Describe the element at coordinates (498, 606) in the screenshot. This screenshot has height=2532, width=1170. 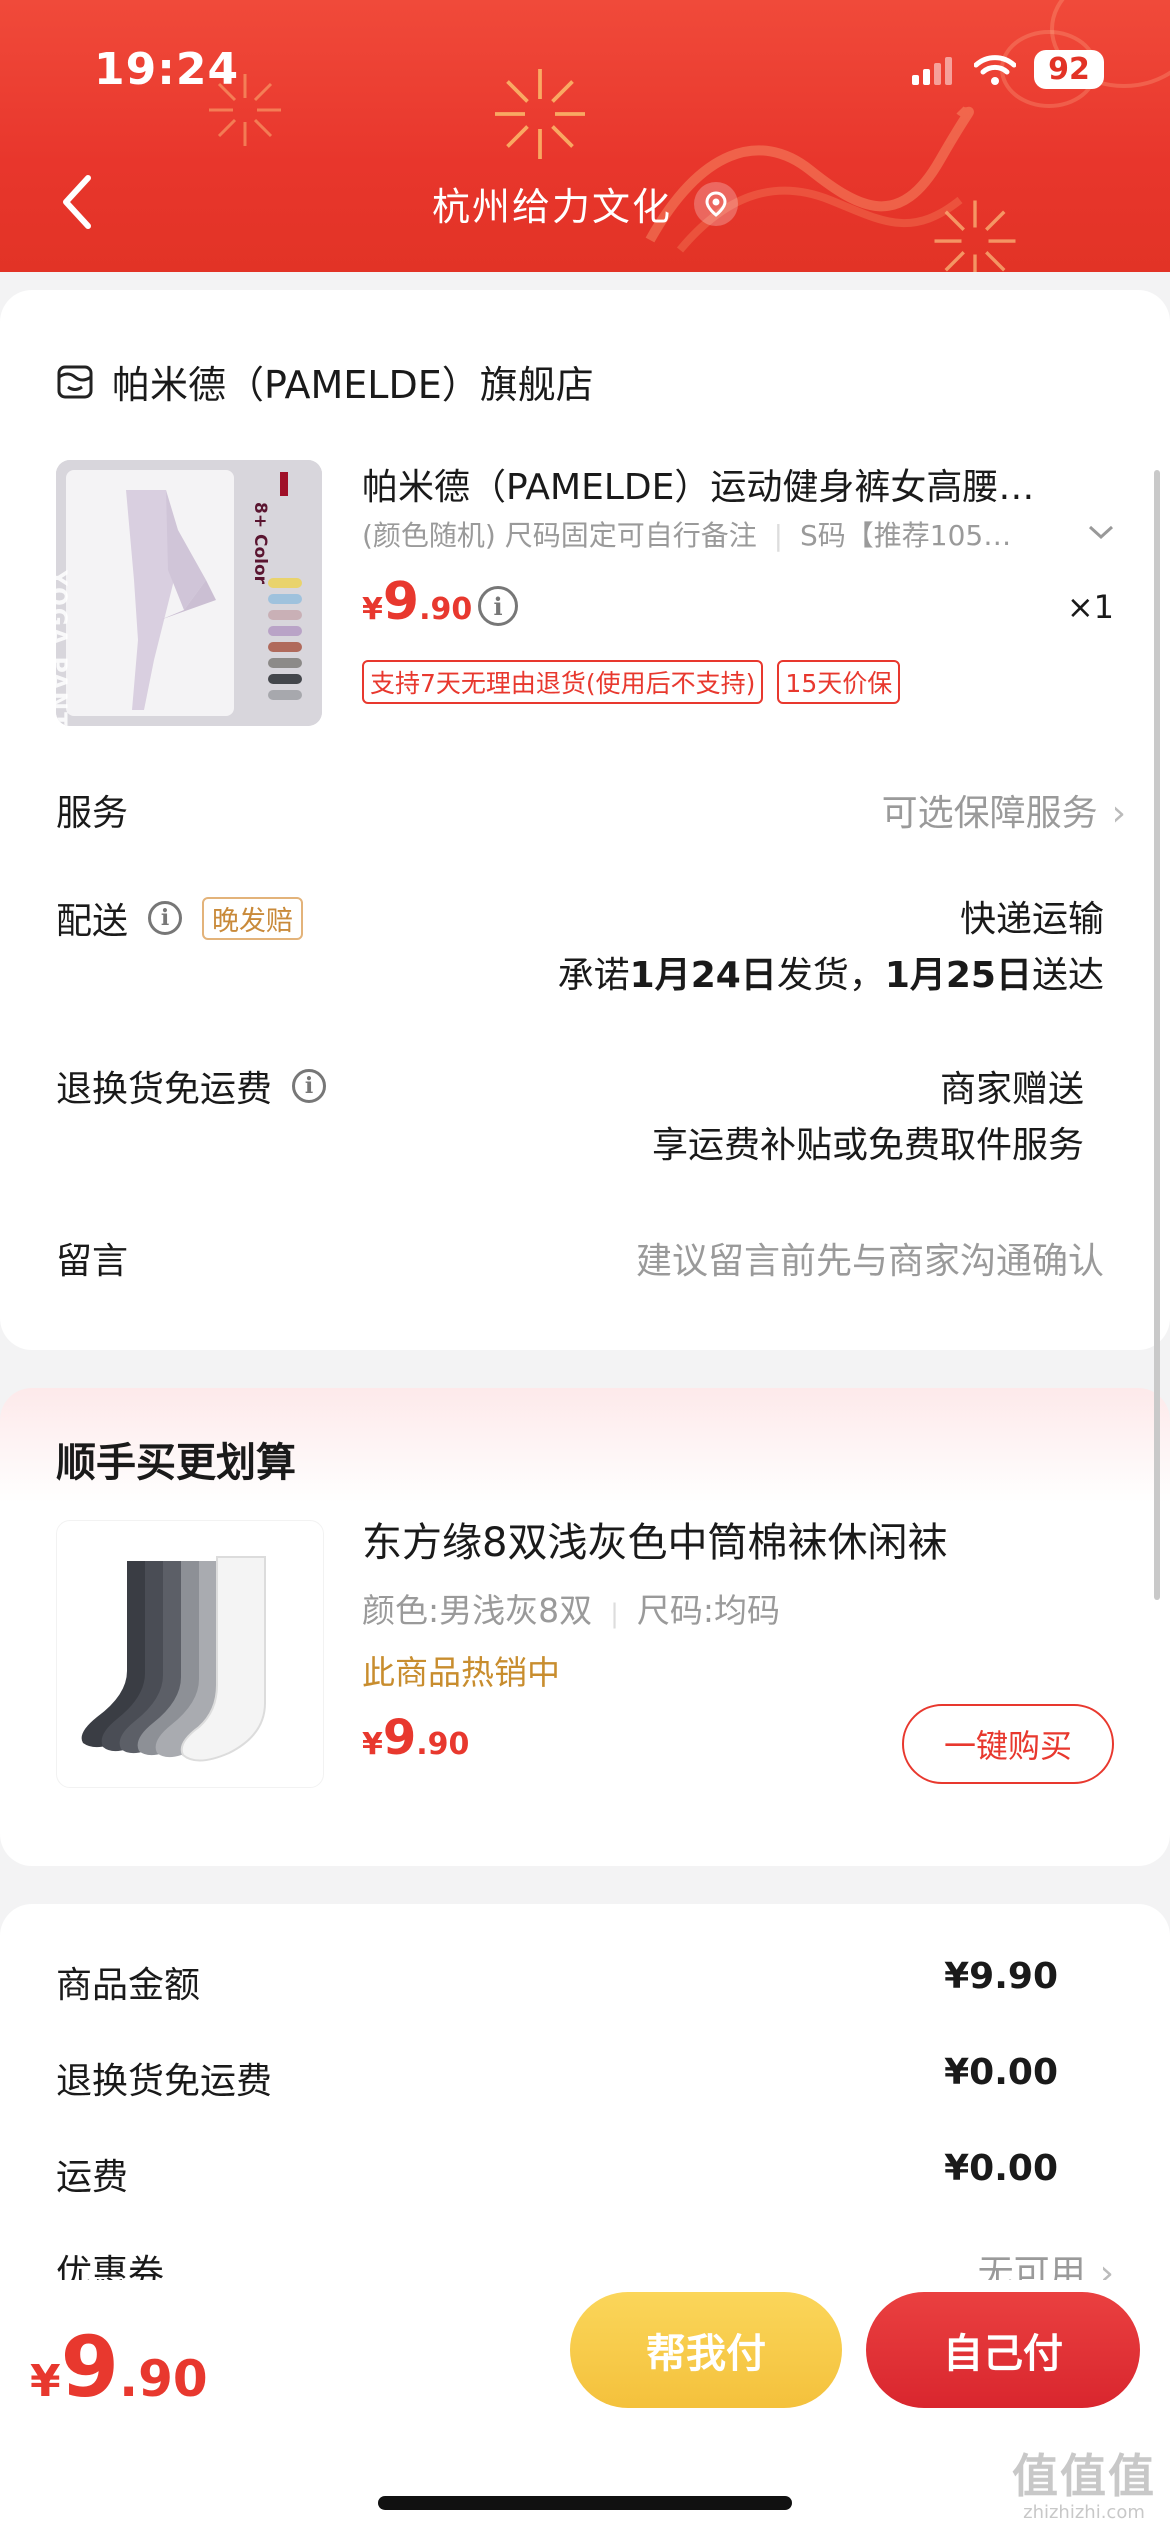
I see `price-info-icon: i` at that location.